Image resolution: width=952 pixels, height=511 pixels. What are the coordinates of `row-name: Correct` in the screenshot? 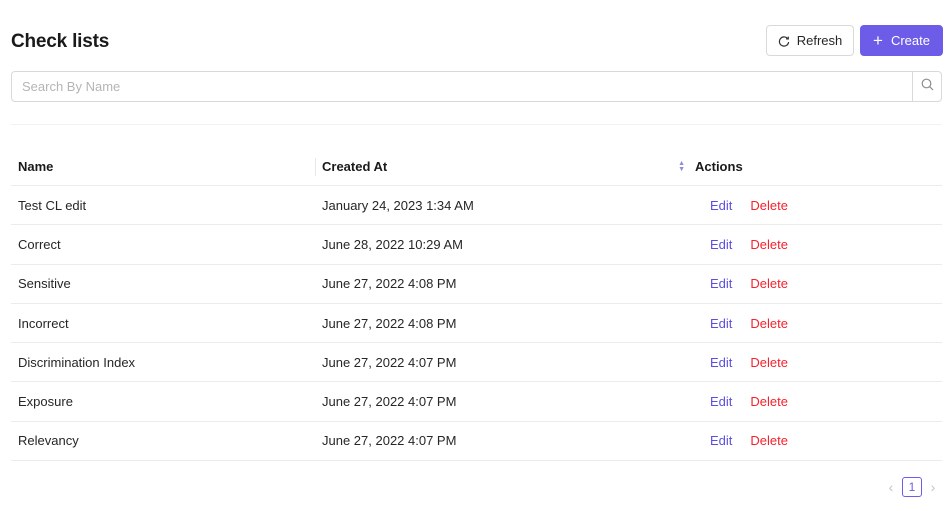 It's located at (39, 244).